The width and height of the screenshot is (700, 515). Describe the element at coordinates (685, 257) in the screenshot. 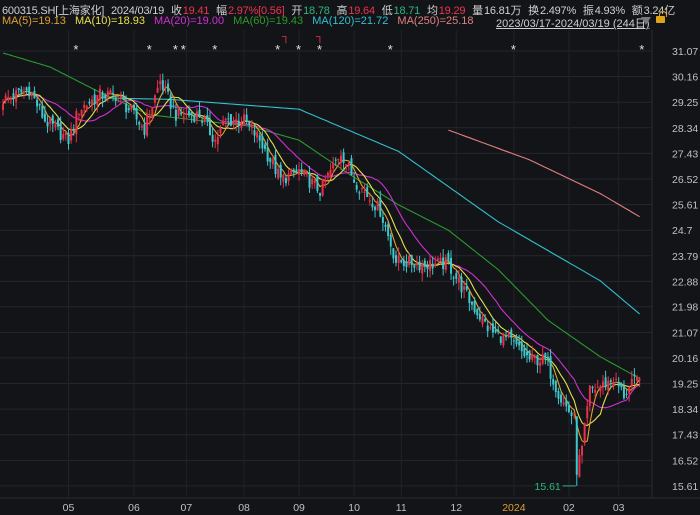

I see `y-tick-label: 23.79` at that location.